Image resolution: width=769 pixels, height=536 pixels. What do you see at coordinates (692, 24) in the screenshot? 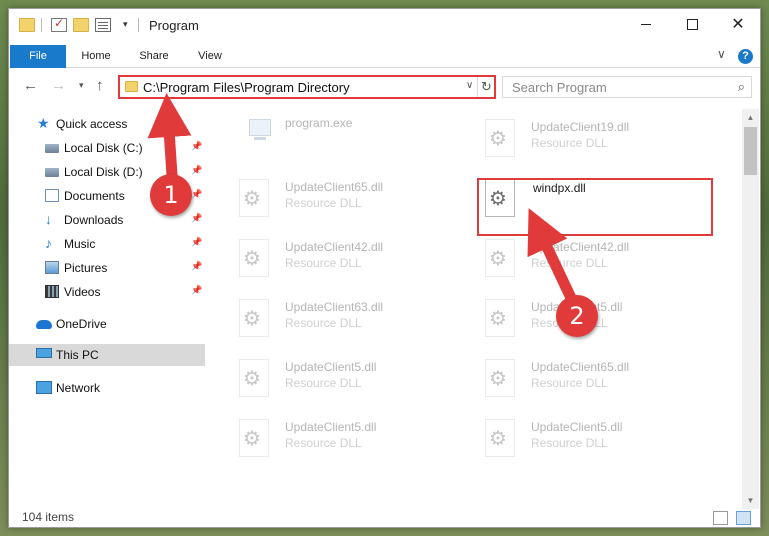
I see `maximize-button` at bounding box center [692, 24].